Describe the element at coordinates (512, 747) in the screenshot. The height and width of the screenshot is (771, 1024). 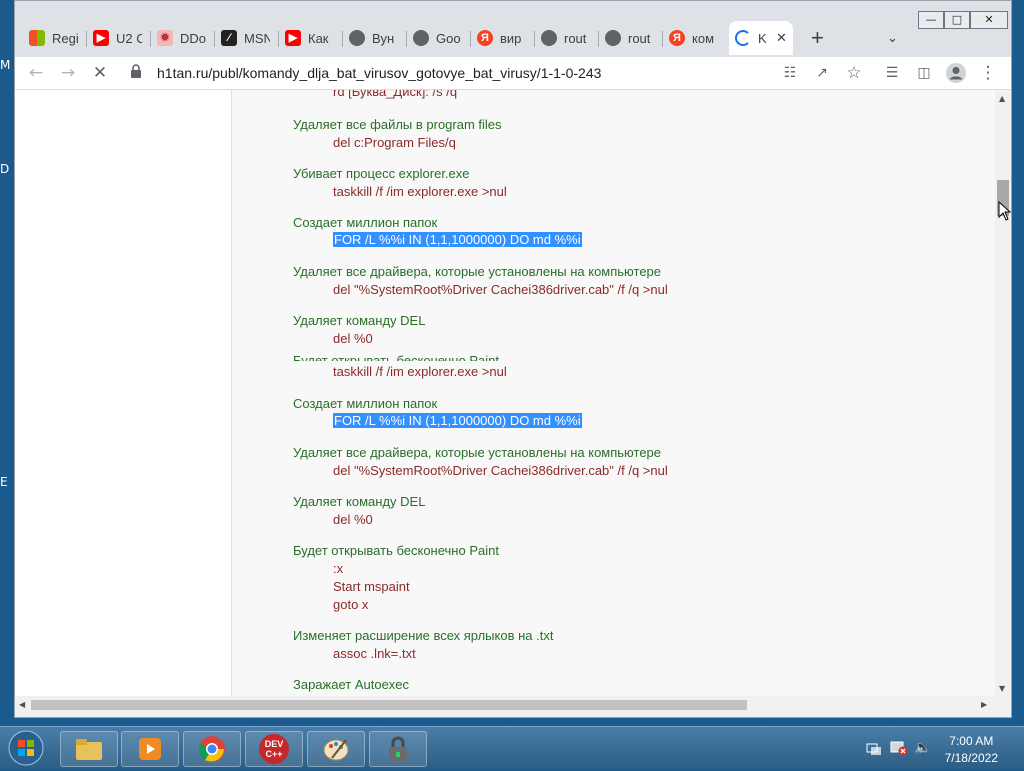
I see `windows-taskbar: DEV C++ 🔈 7:00 AM 7/18/2022` at that location.